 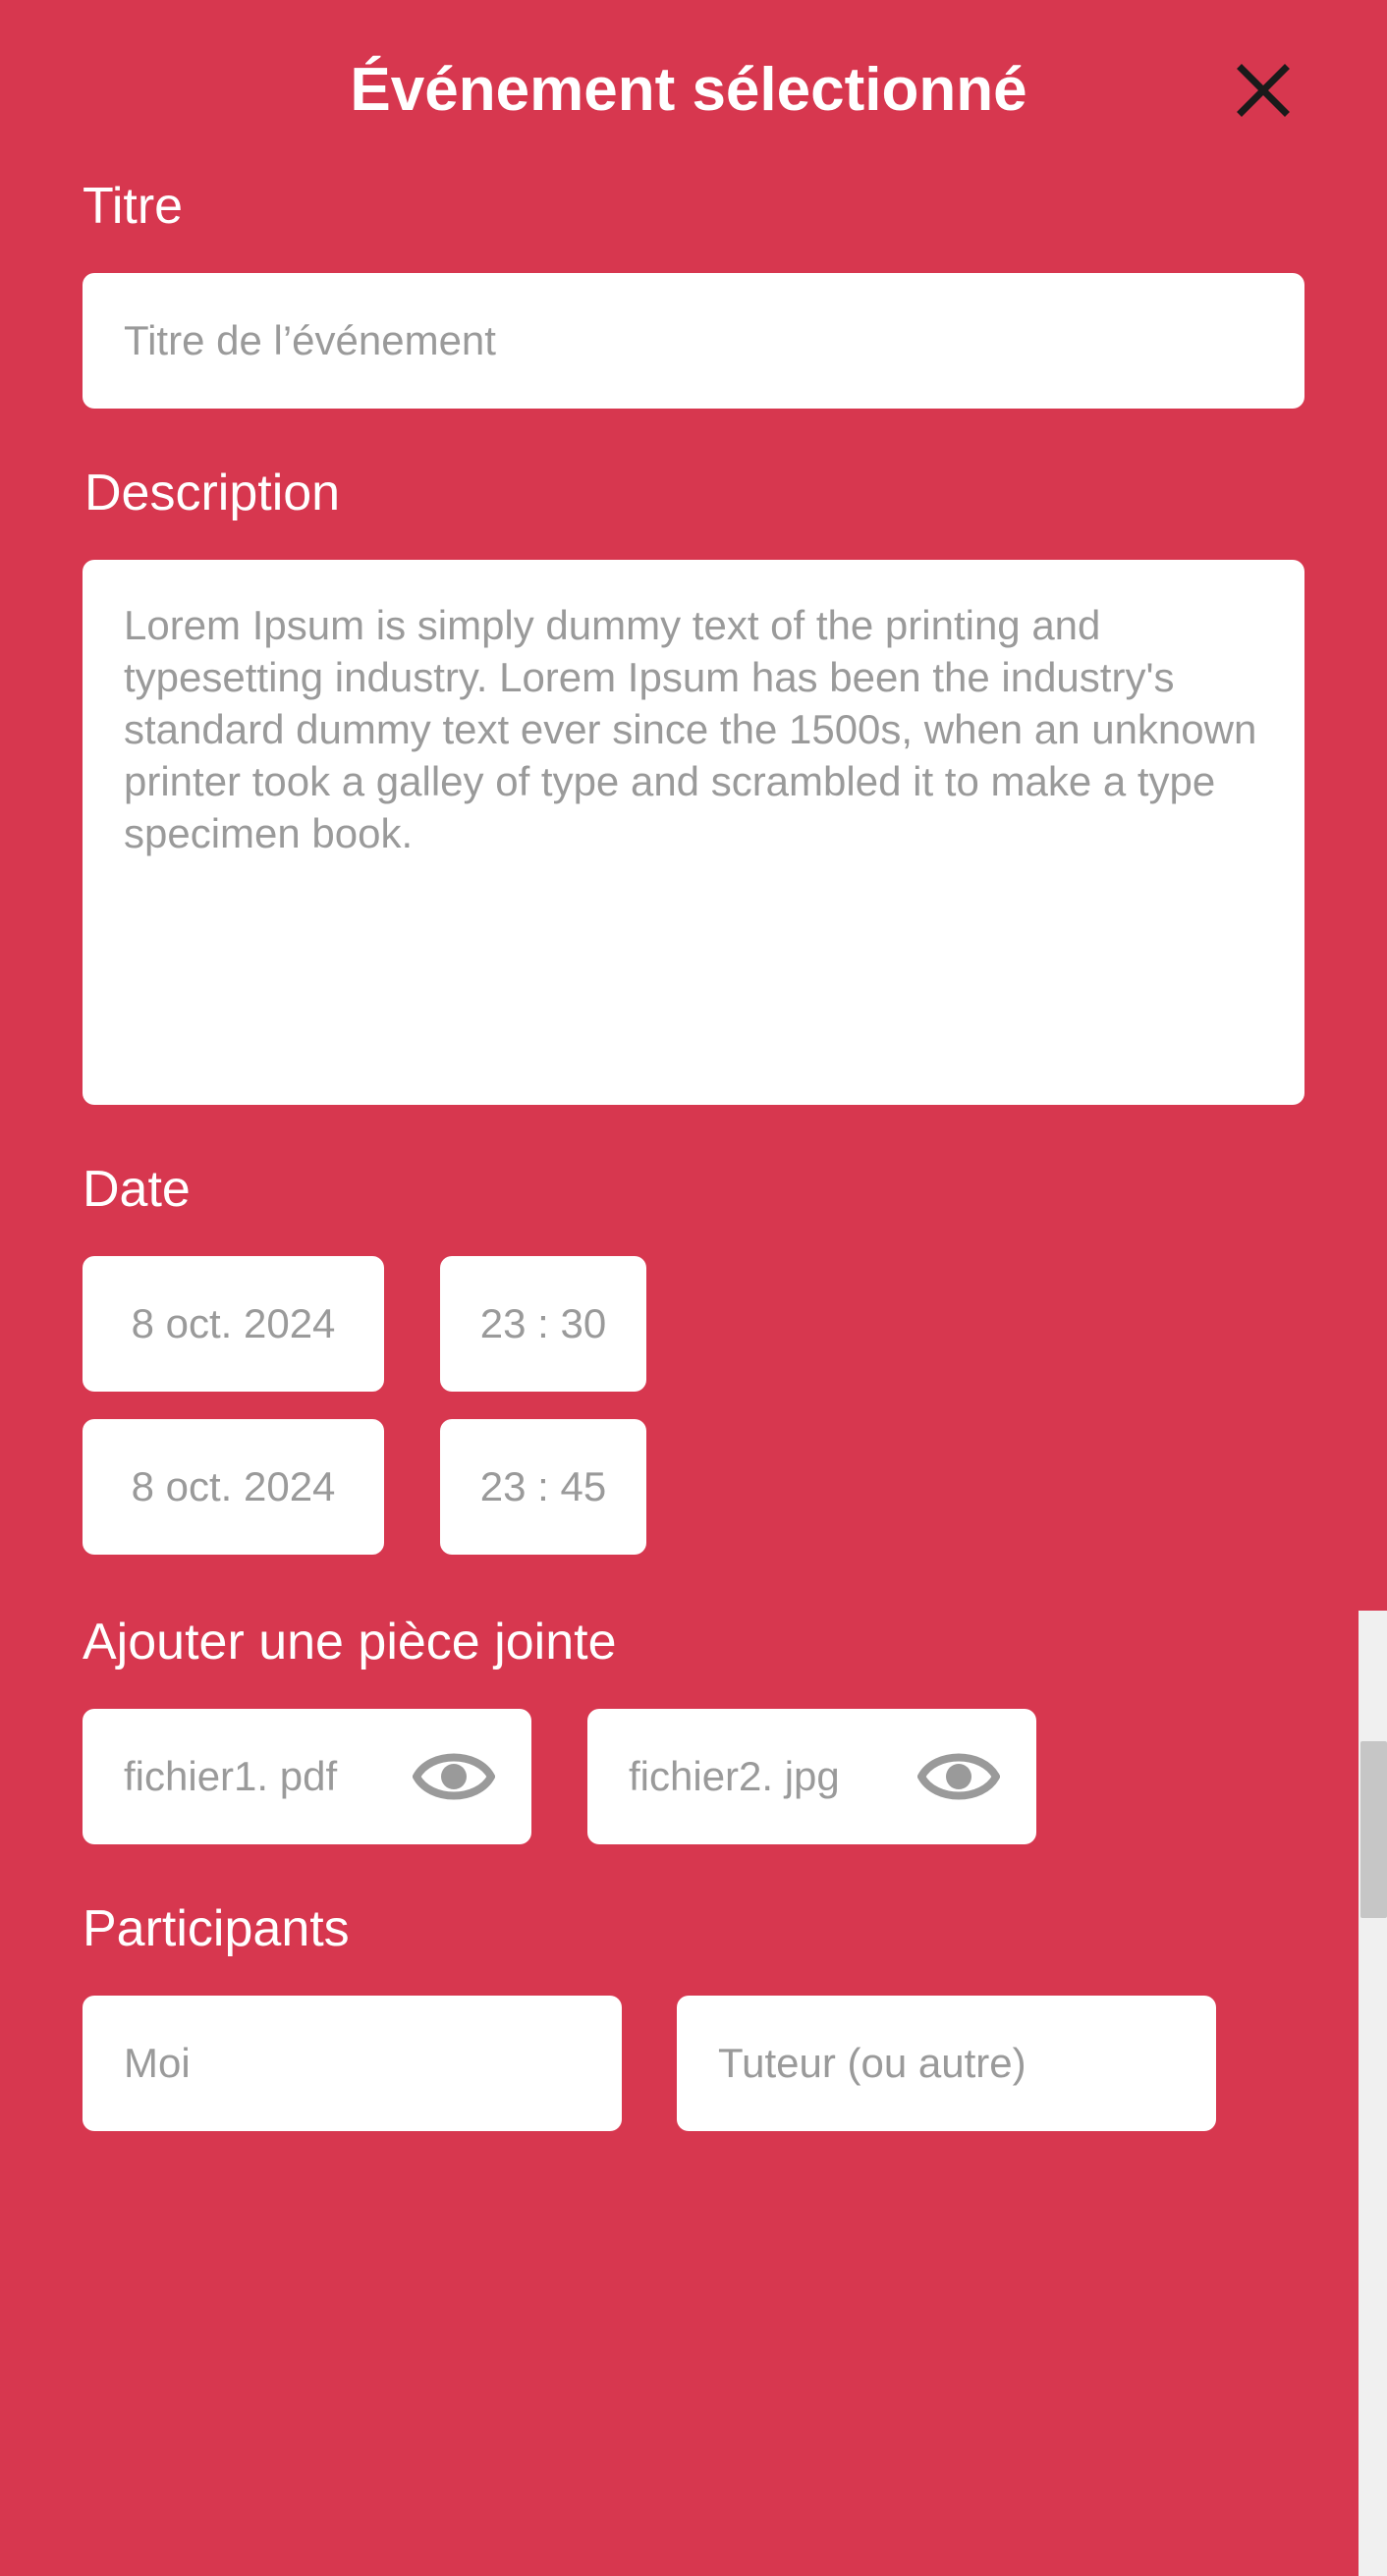 I want to click on end-time-value: 23 : 45, so click(x=543, y=1486).